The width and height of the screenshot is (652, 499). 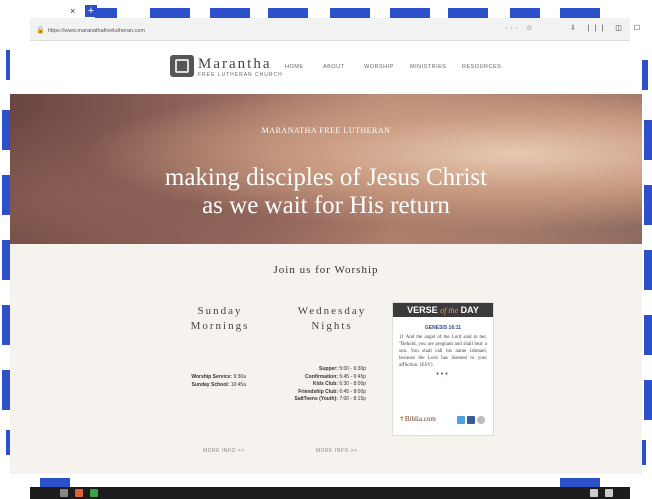 What do you see at coordinates (91, 11) in the screenshot?
I see `new-tab-button: +` at bounding box center [91, 11].